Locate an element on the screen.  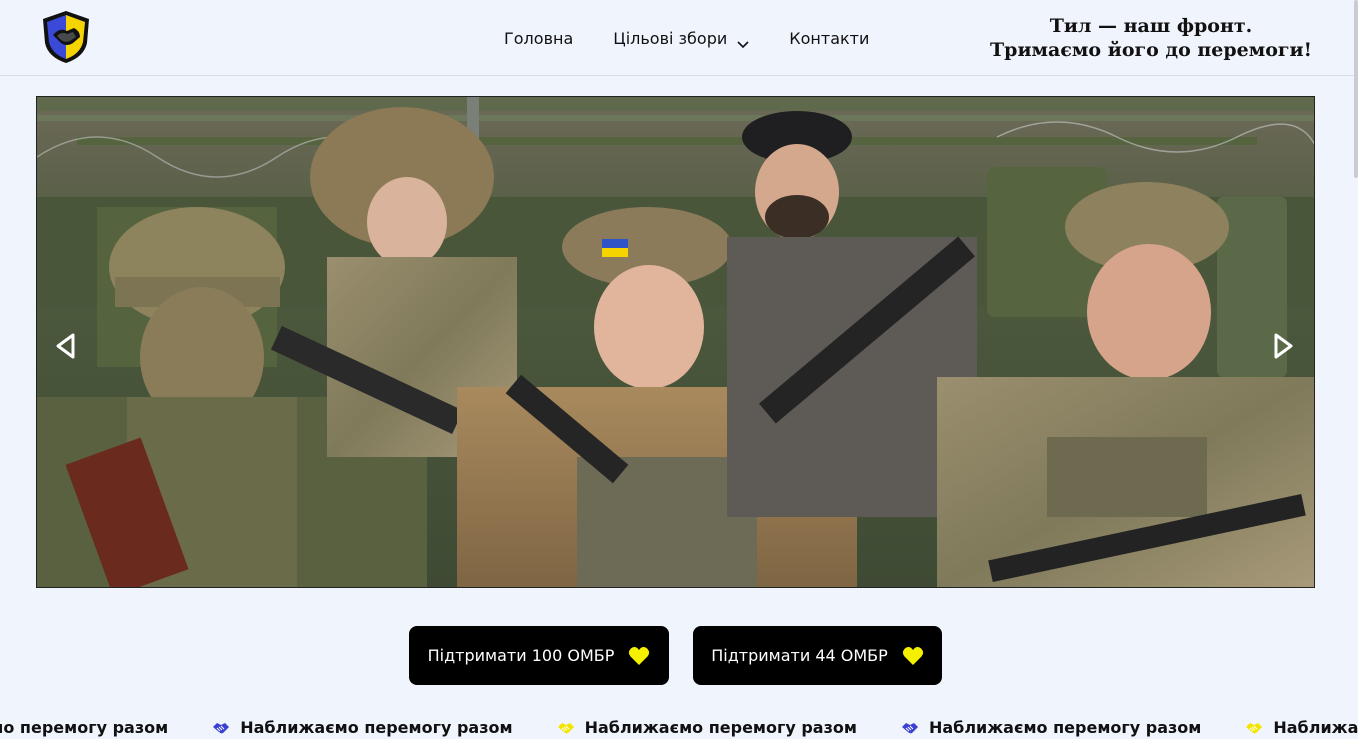
nav-contacts: Контакти is located at coordinates (829, 38).